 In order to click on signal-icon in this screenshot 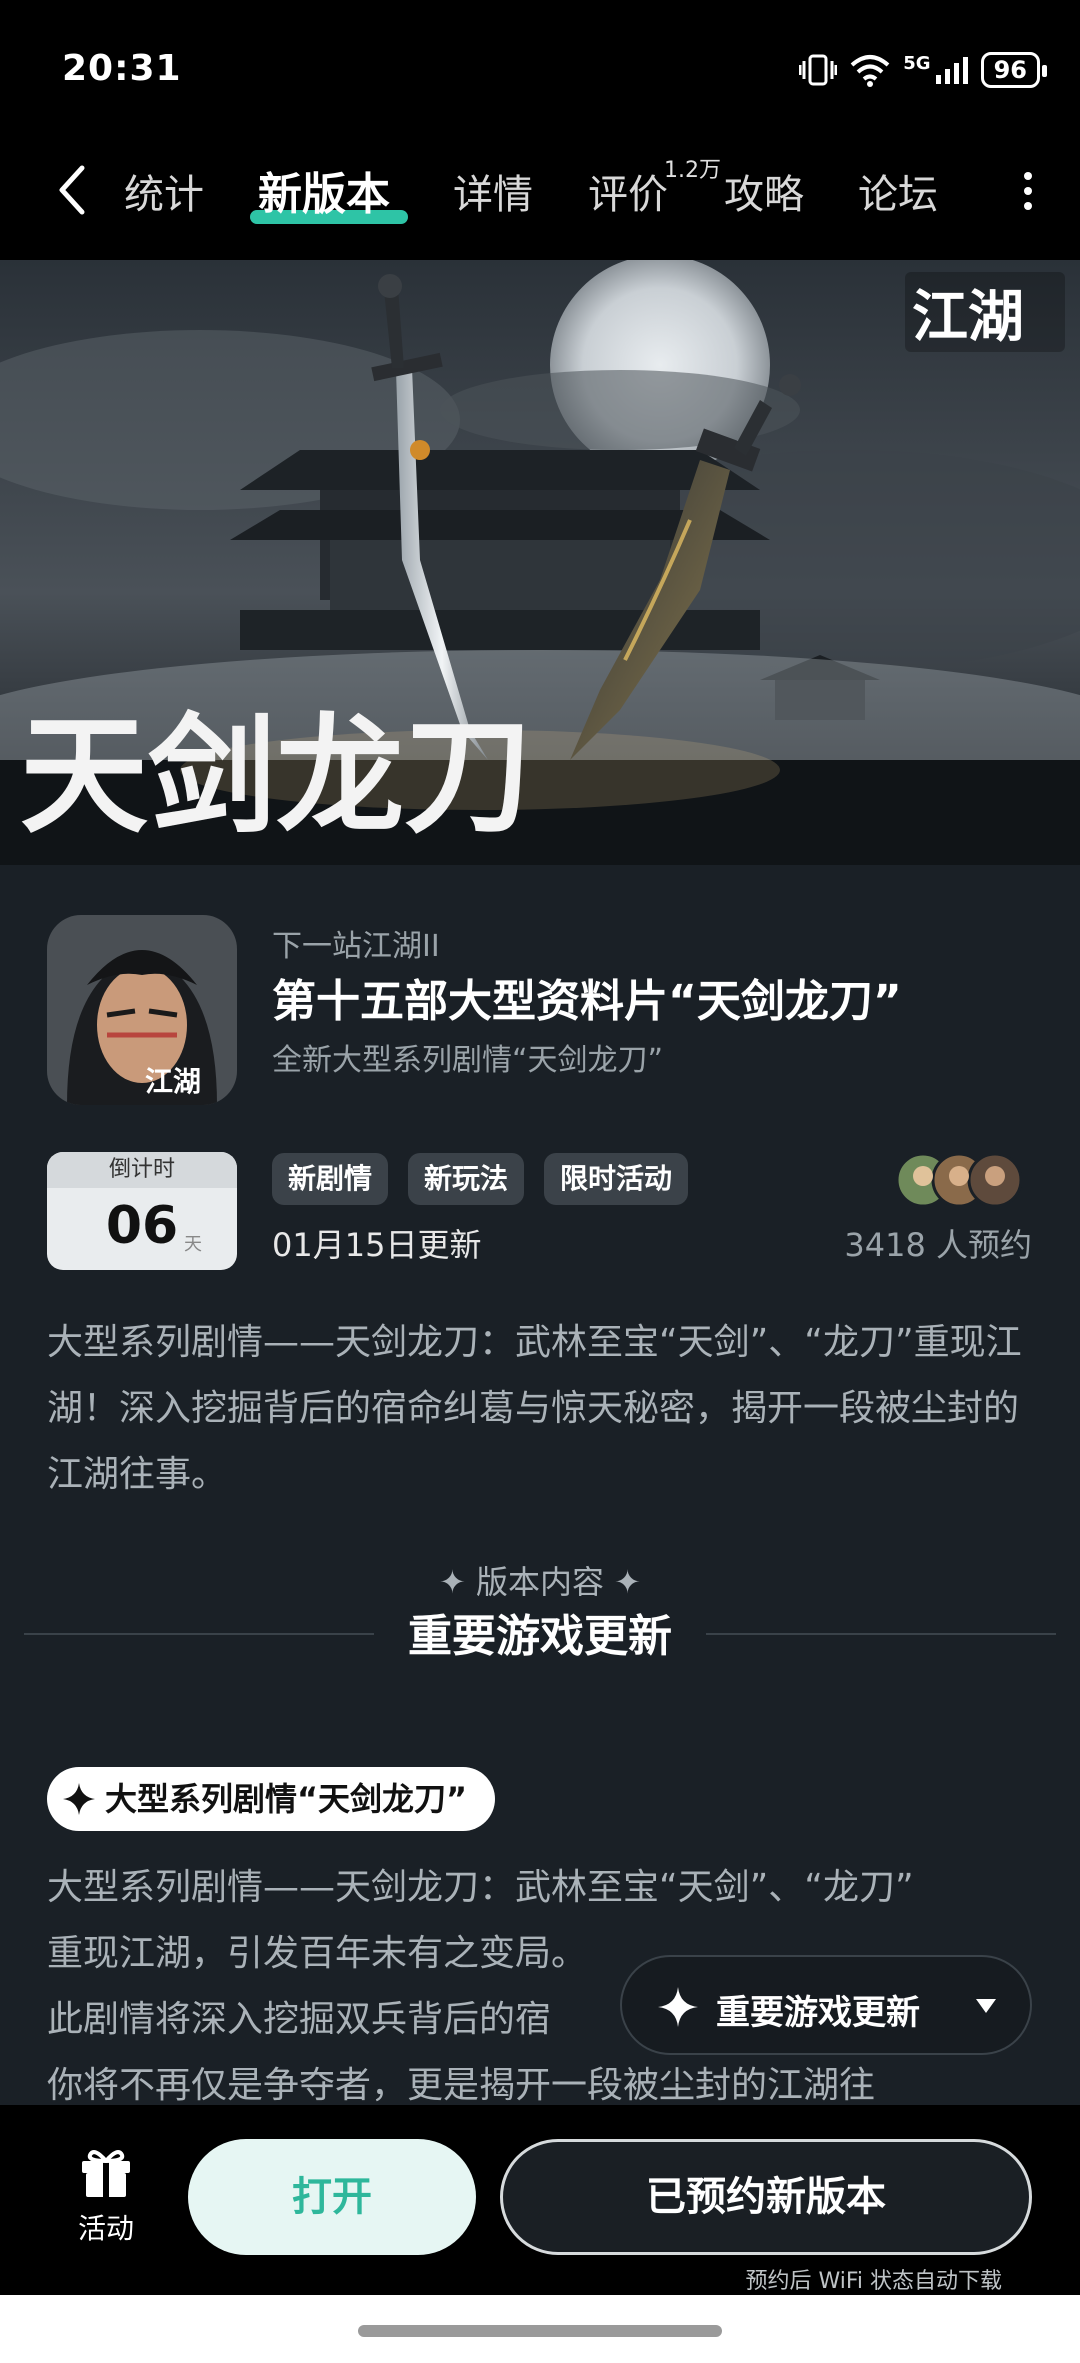, I will do `click(951, 70)`.